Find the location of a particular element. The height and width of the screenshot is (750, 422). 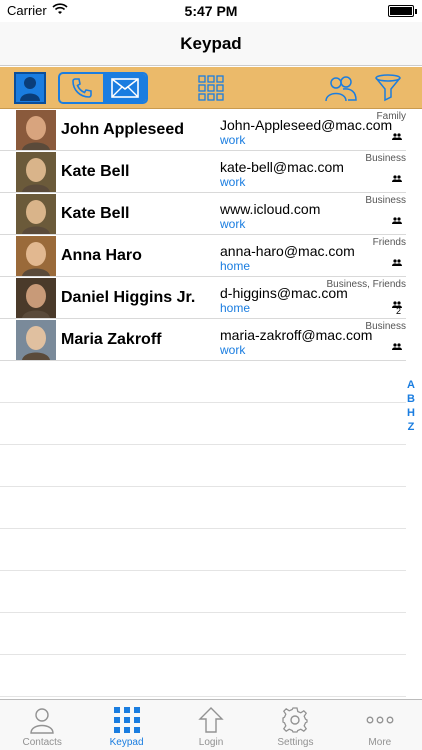

contact-name: Daniel Higgins Jr. is located at coordinates (128, 297).